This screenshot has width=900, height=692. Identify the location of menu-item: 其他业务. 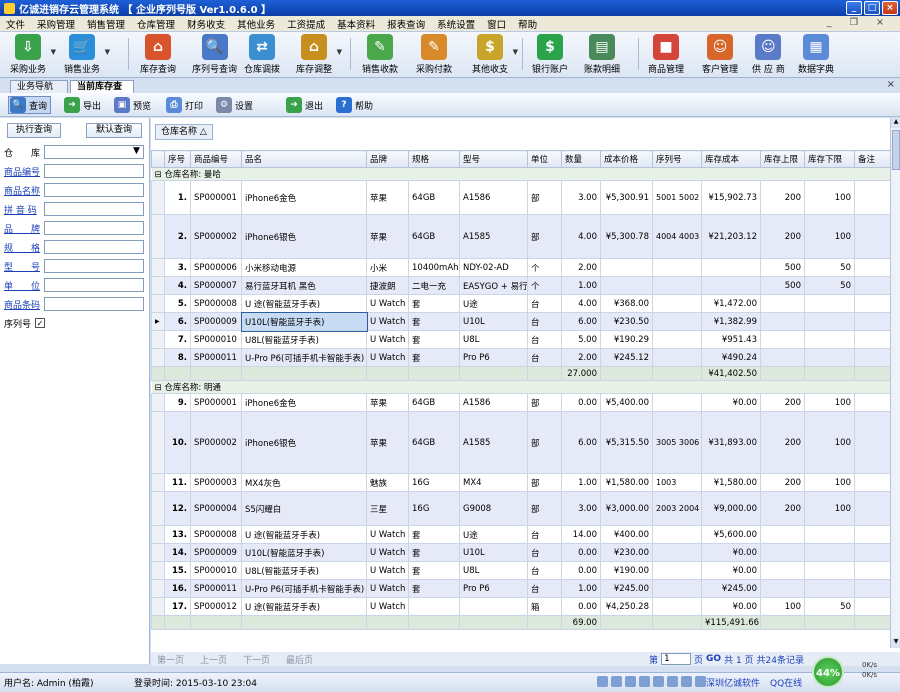
(256, 24).